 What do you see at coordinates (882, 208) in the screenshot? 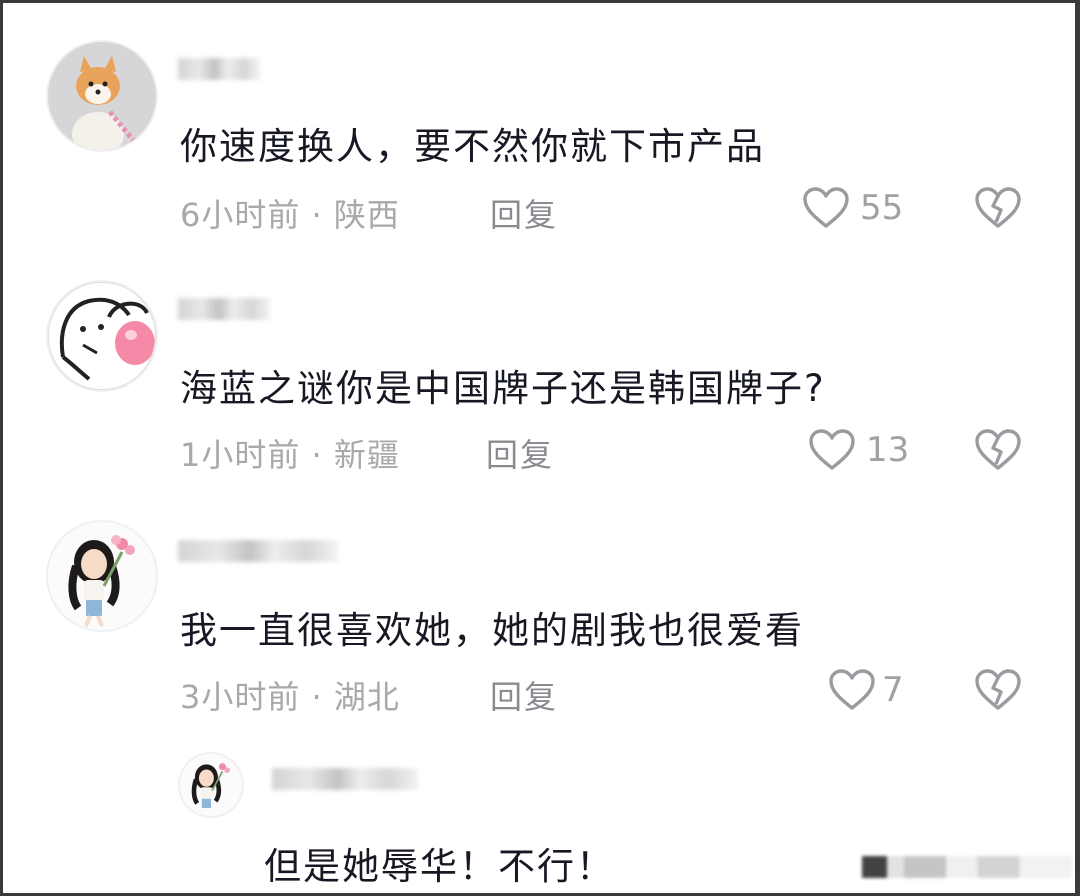
I see `like-count: 55` at bounding box center [882, 208].